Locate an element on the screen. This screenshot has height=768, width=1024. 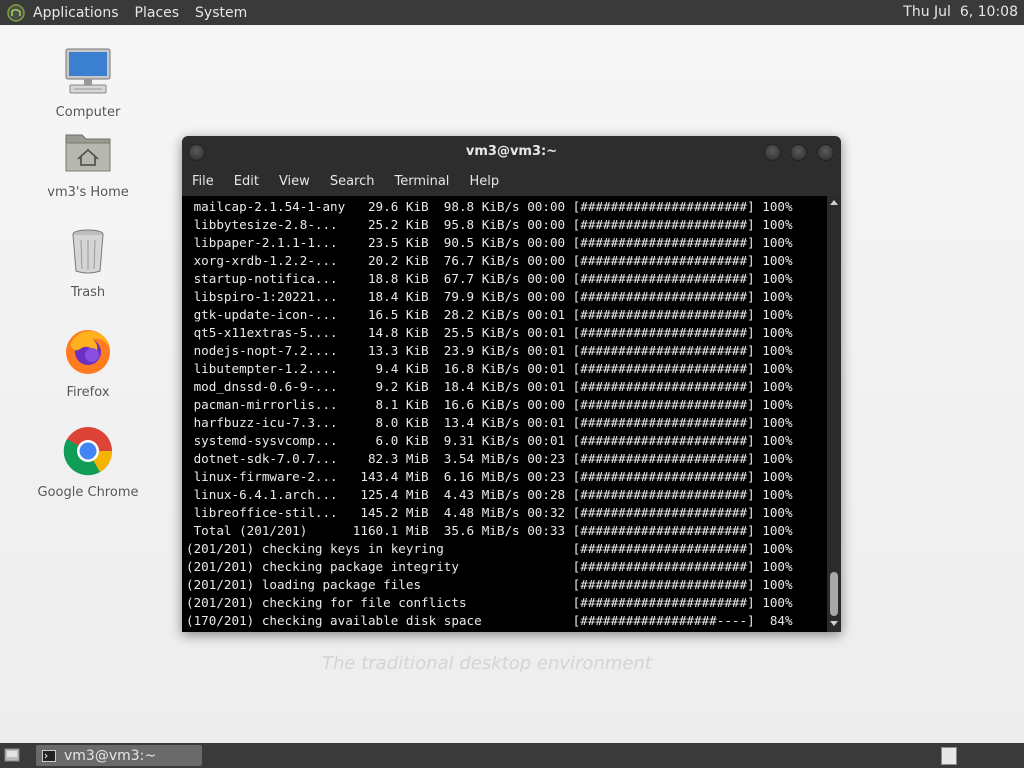
taskbar-button-label: vm3@vm3:~ is located at coordinates (110, 755).